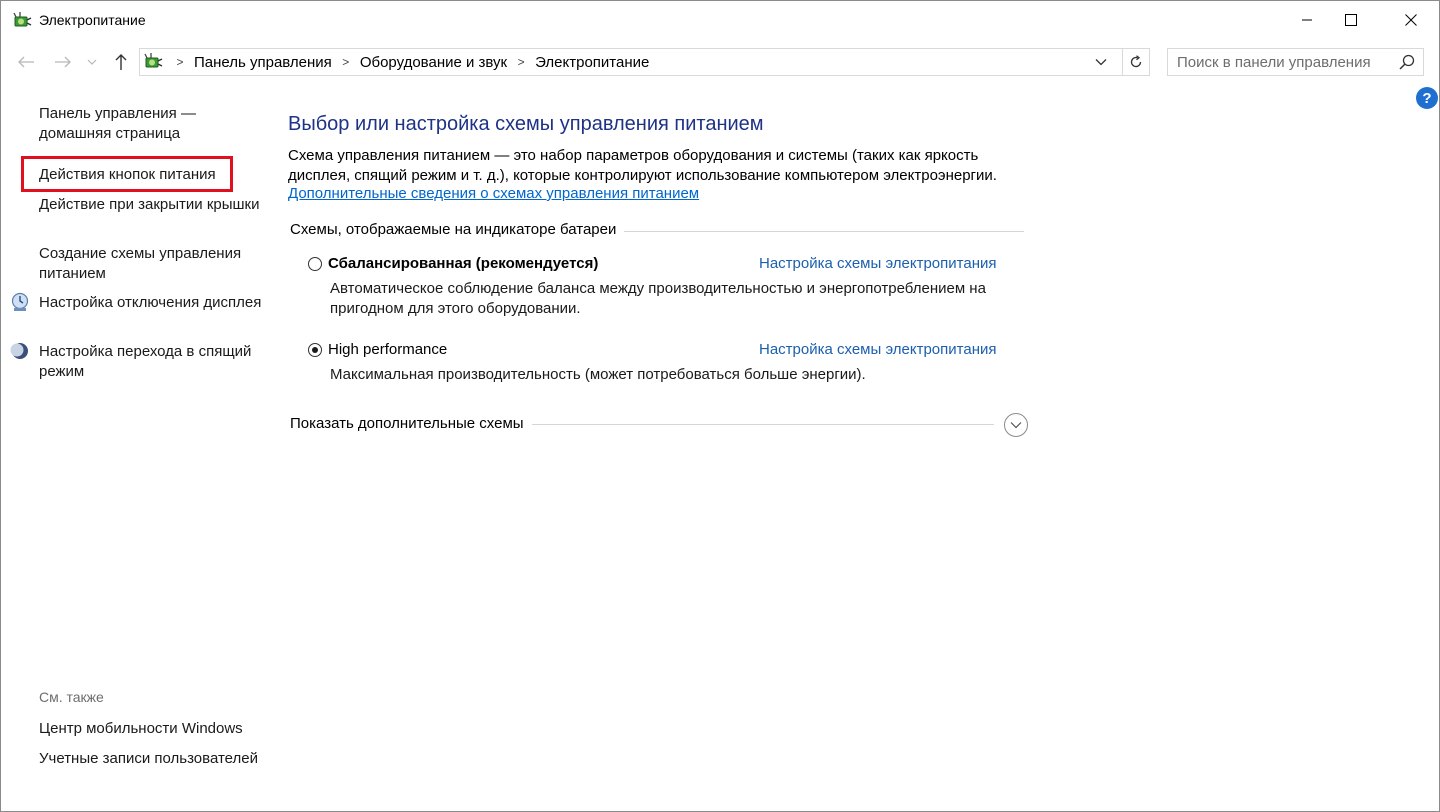 Image resolution: width=1440 pixels, height=812 pixels. What do you see at coordinates (151, 361) in the screenshot?
I see `sidebar-item-sleep: Настройка перехода в спящий режим` at bounding box center [151, 361].